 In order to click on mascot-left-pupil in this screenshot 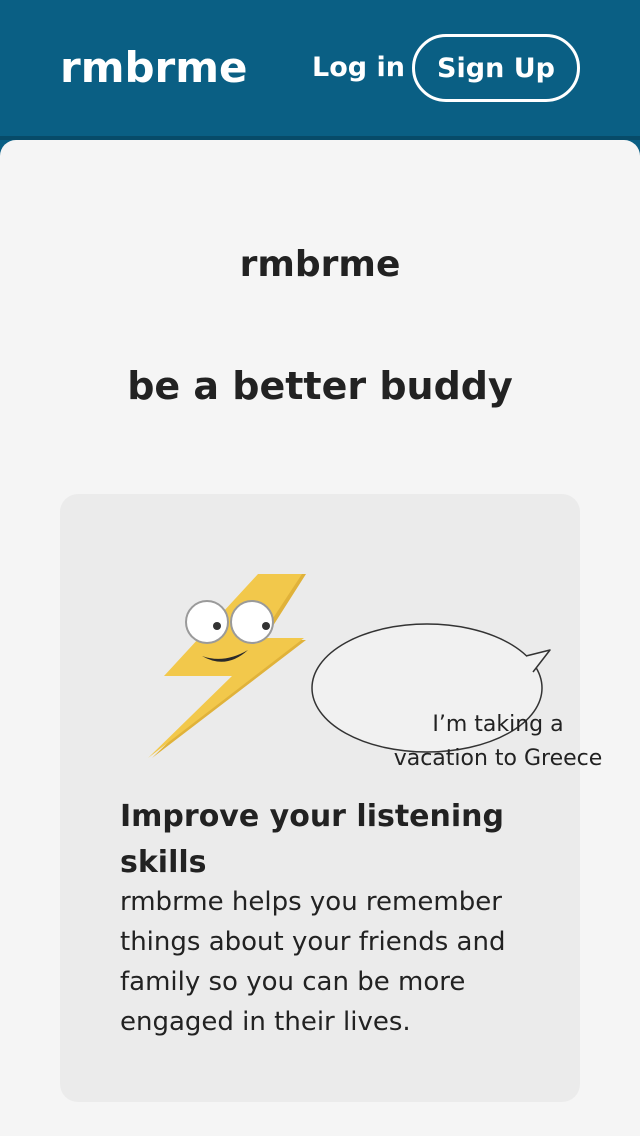, I will do `click(217, 626)`.